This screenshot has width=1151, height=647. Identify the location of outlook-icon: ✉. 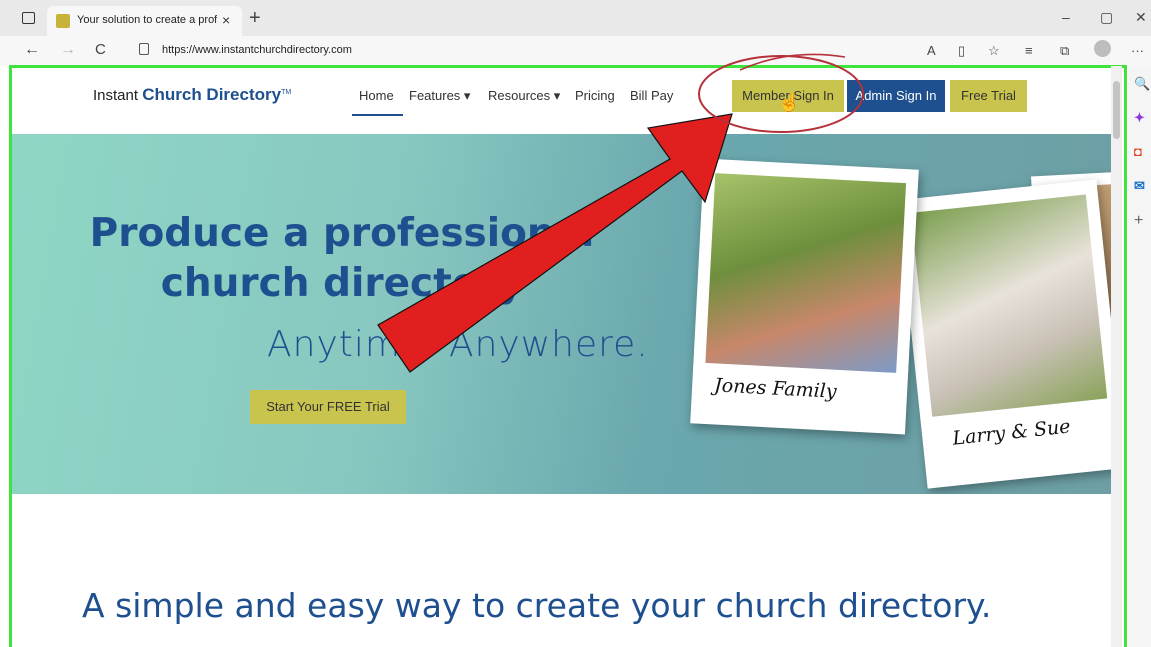
(1139, 186).